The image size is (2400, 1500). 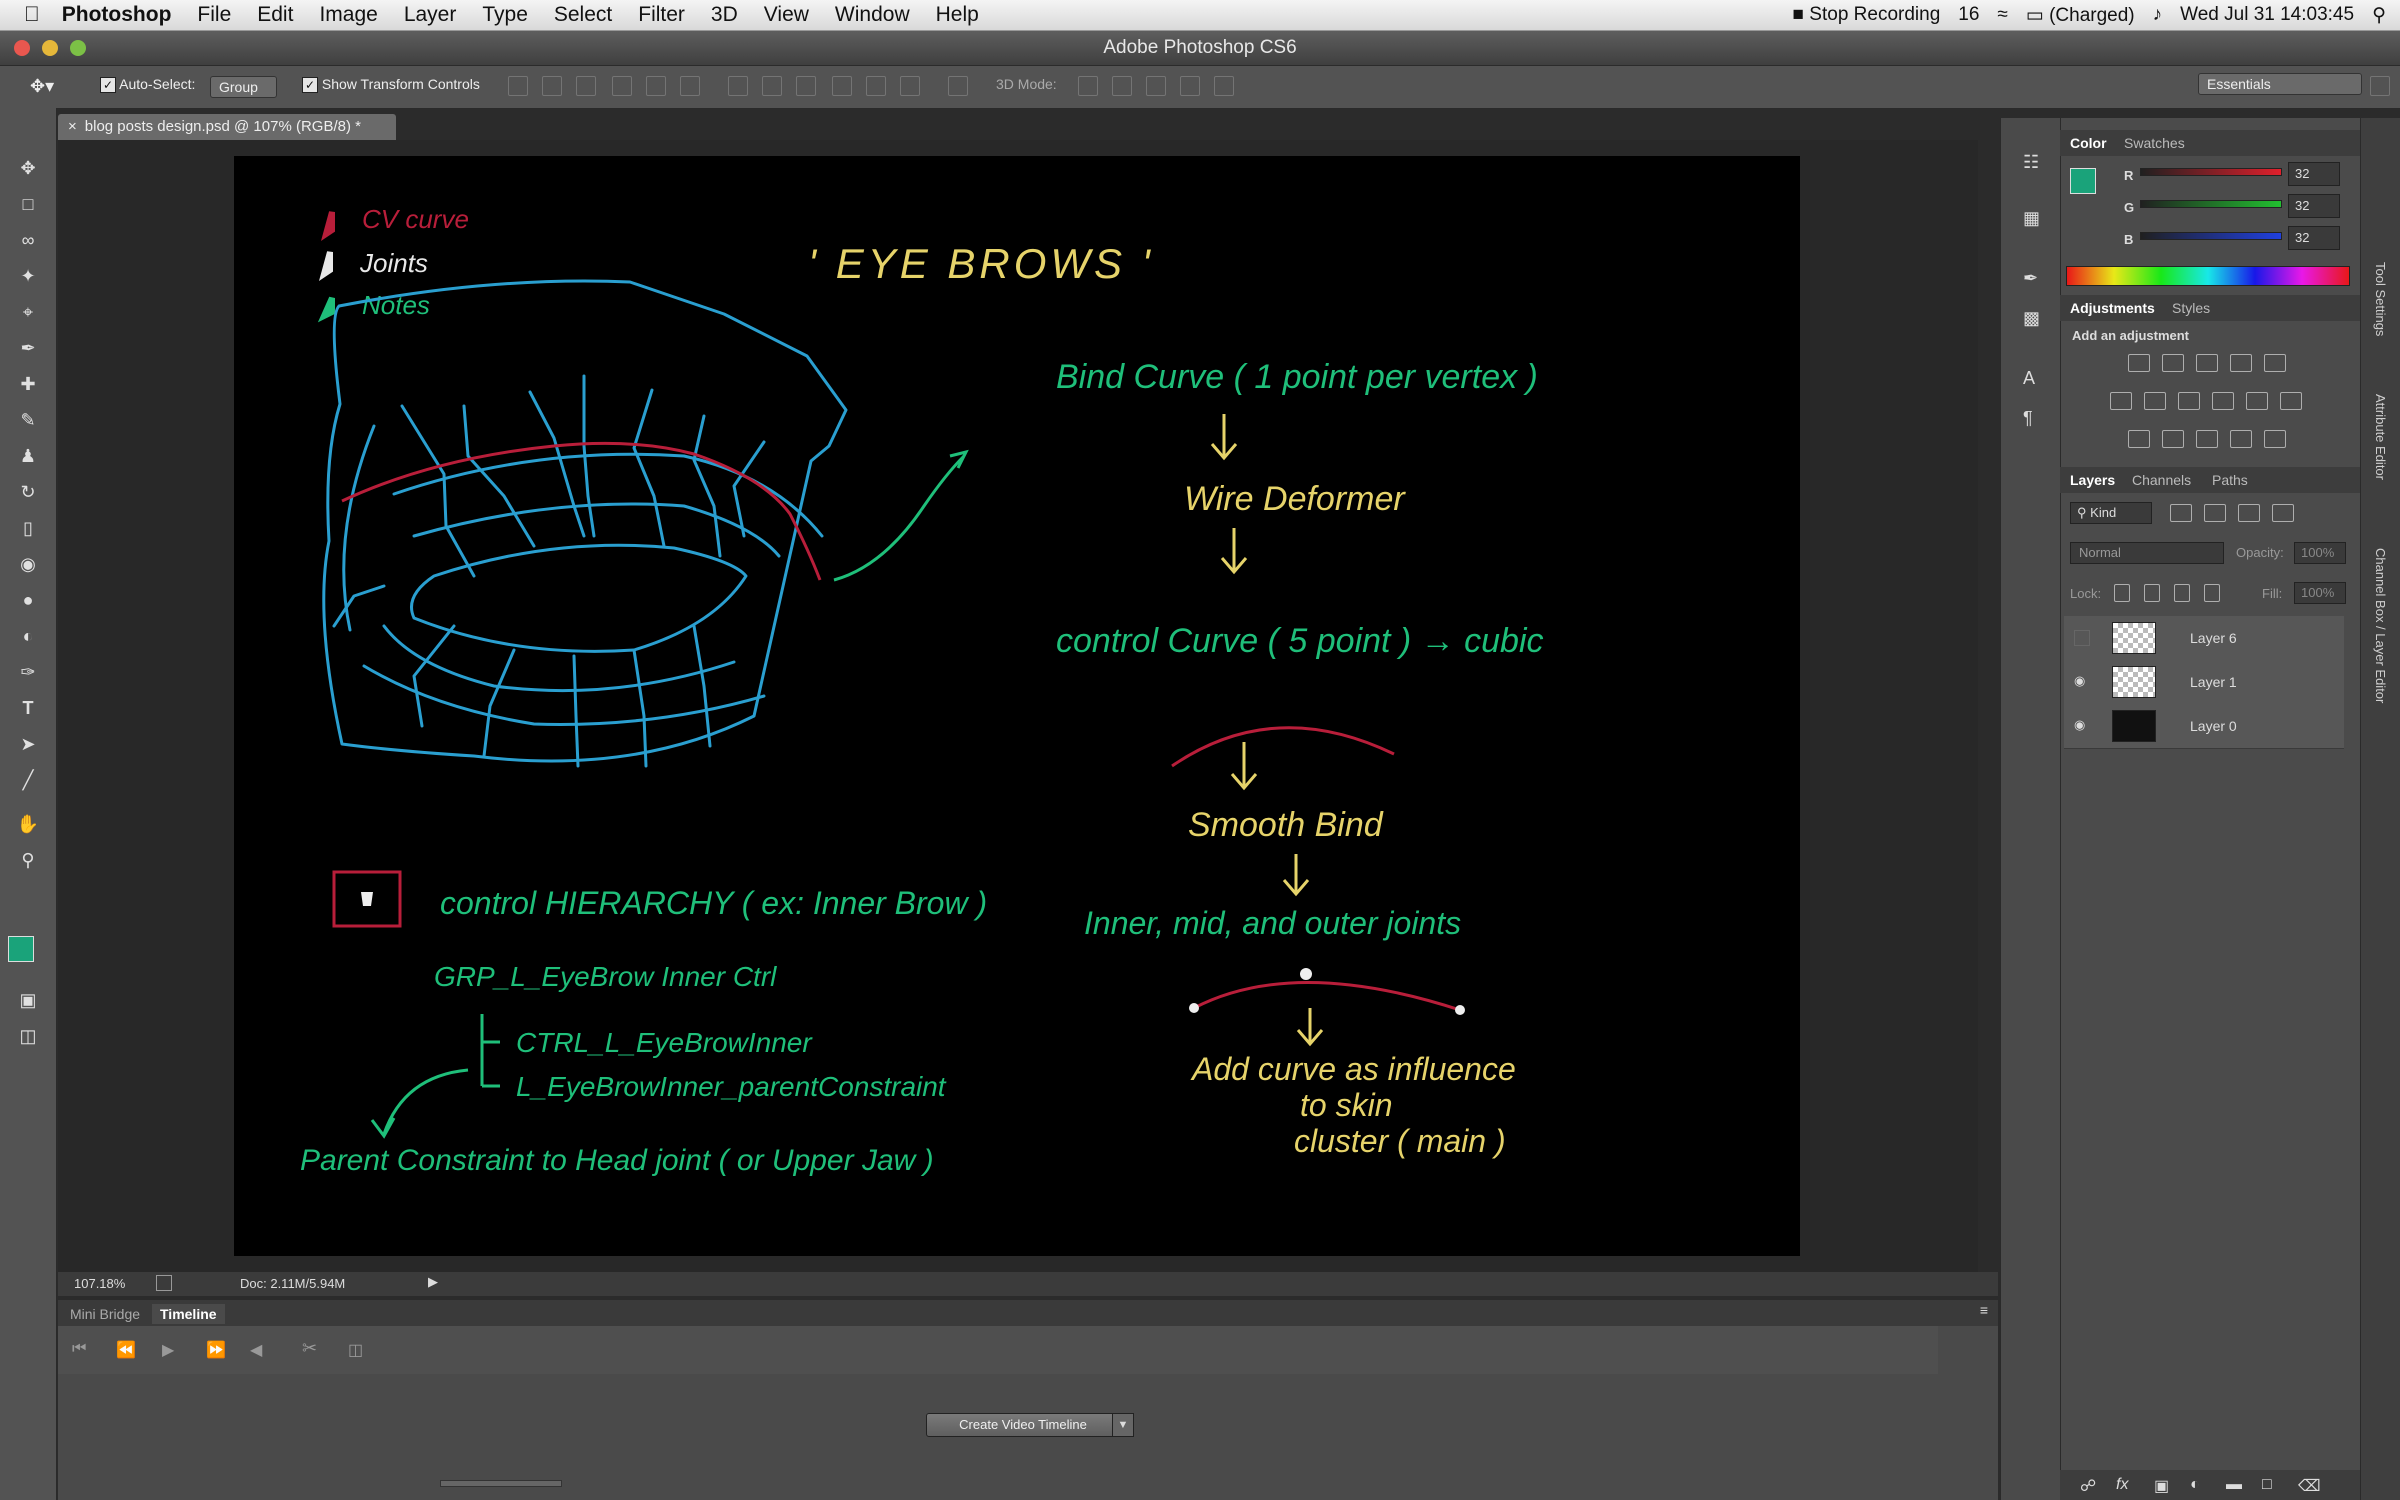 I want to click on menu-filter: Filter, so click(x=661, y=15).